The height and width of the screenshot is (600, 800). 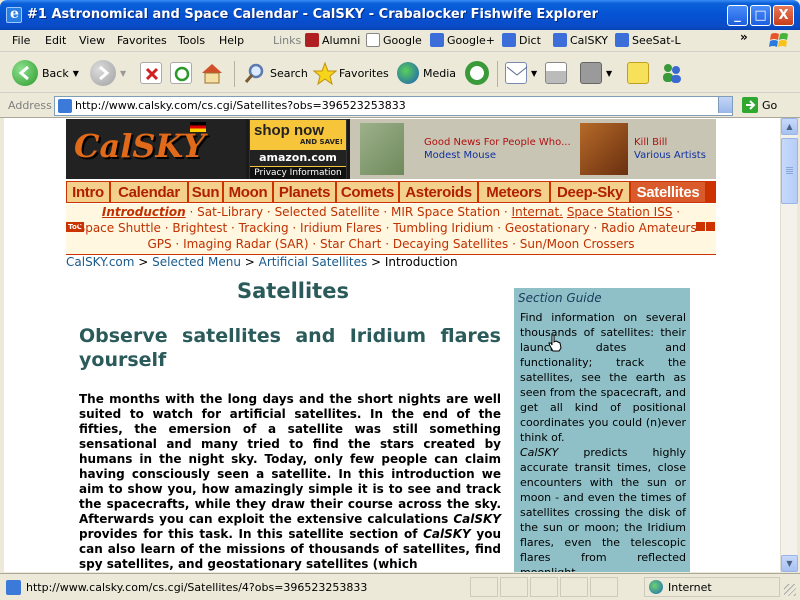 I want to click on subnav-internat: Internat., so click(x=537, y=212).